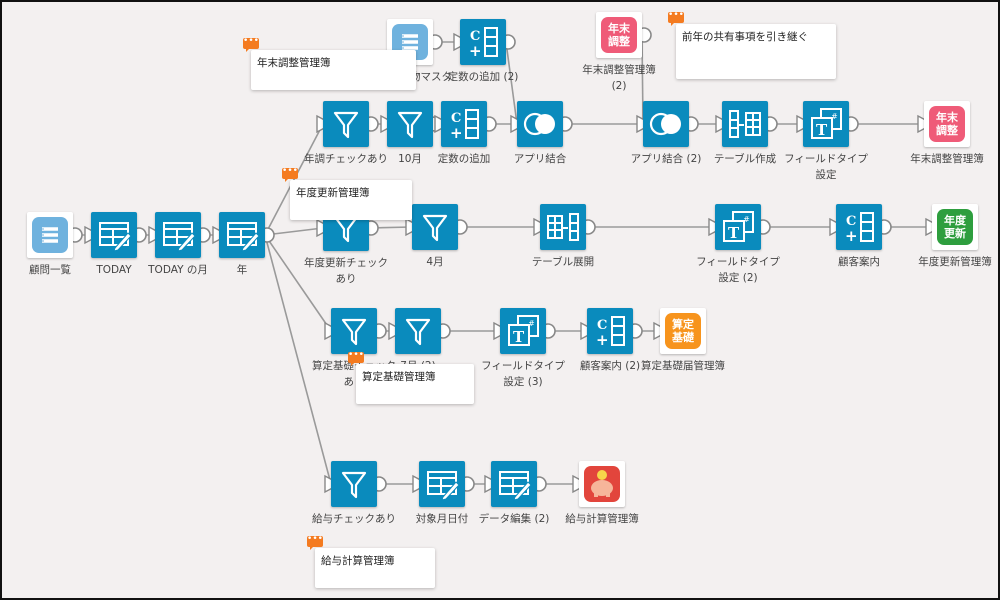 The image size is (1000, 600). What do you see at coordinates (346, 271) in the screenshot?
I see `node-label: 年度更新チェックあり` at bounding box center [346, 271].